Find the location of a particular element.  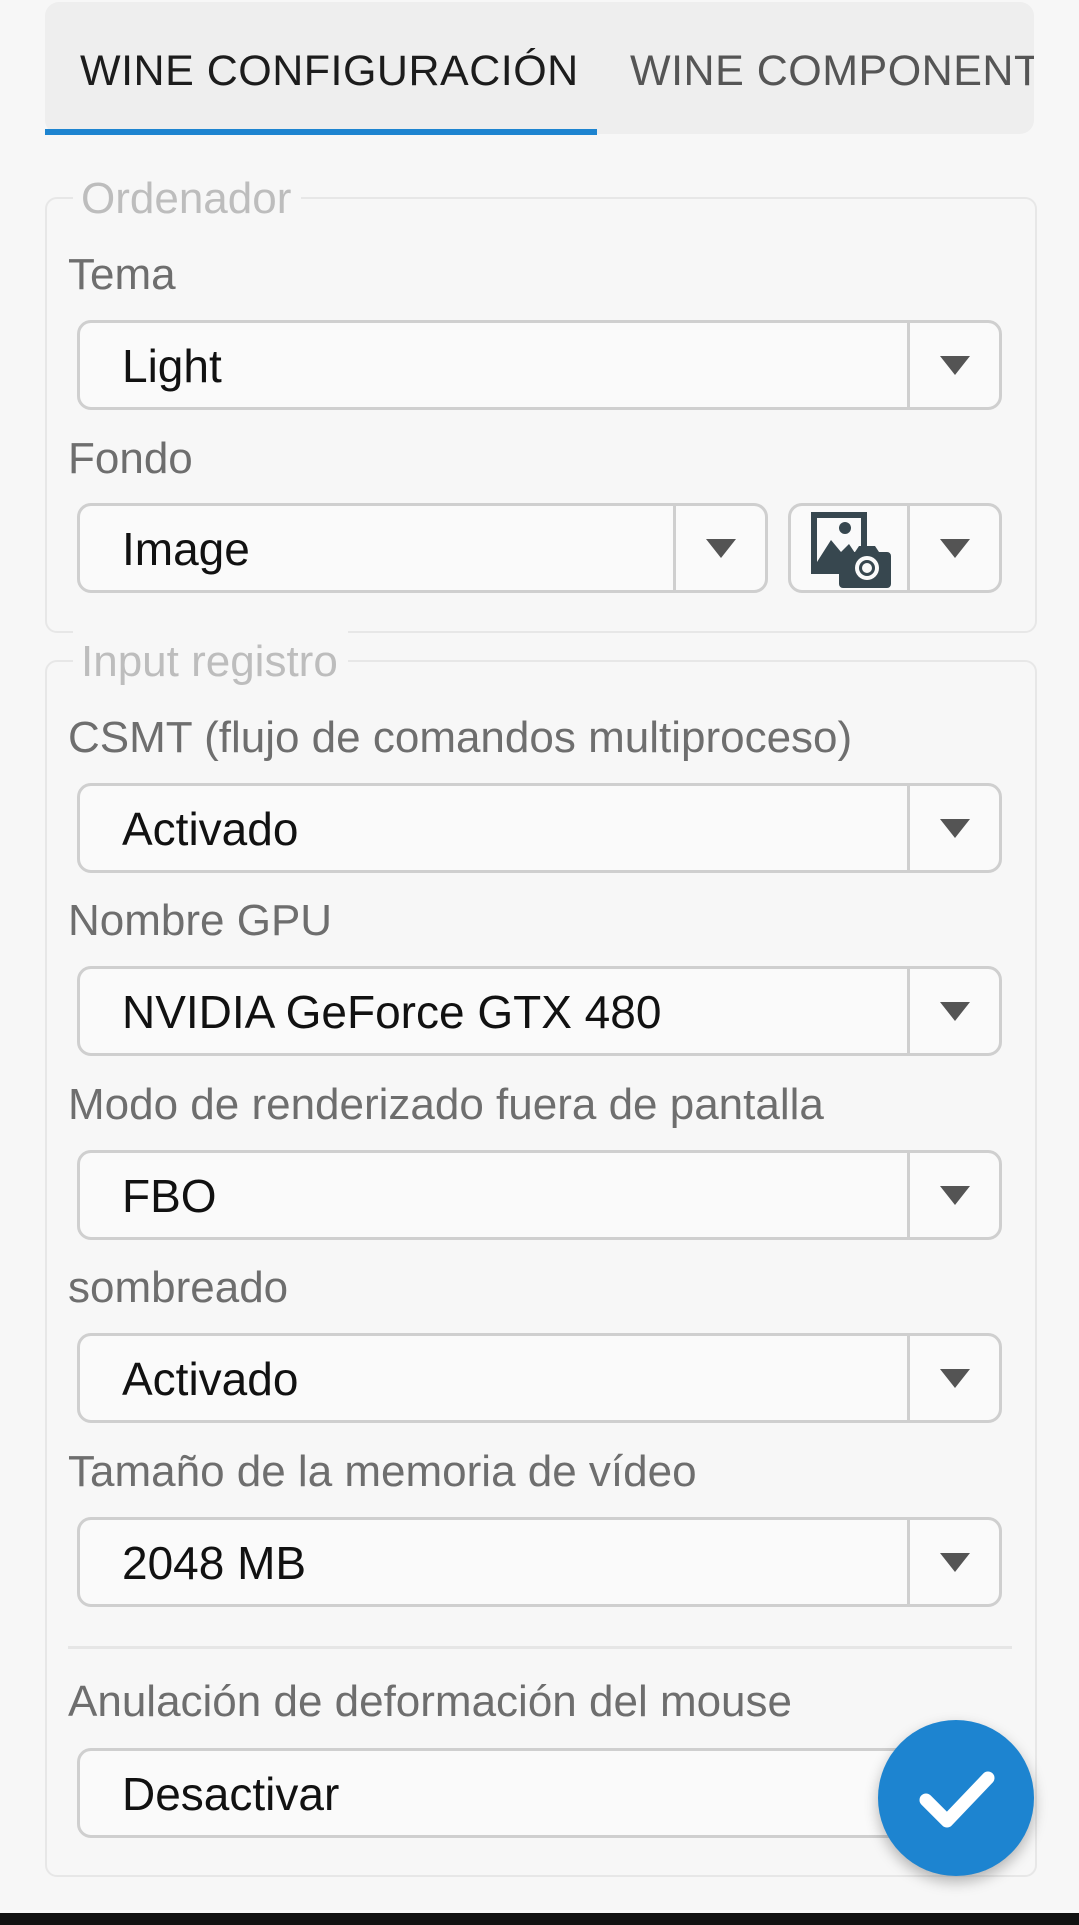

csmt-label: CSMT (flujo de comandos multiproceso) is located at coordinates (460, 737).